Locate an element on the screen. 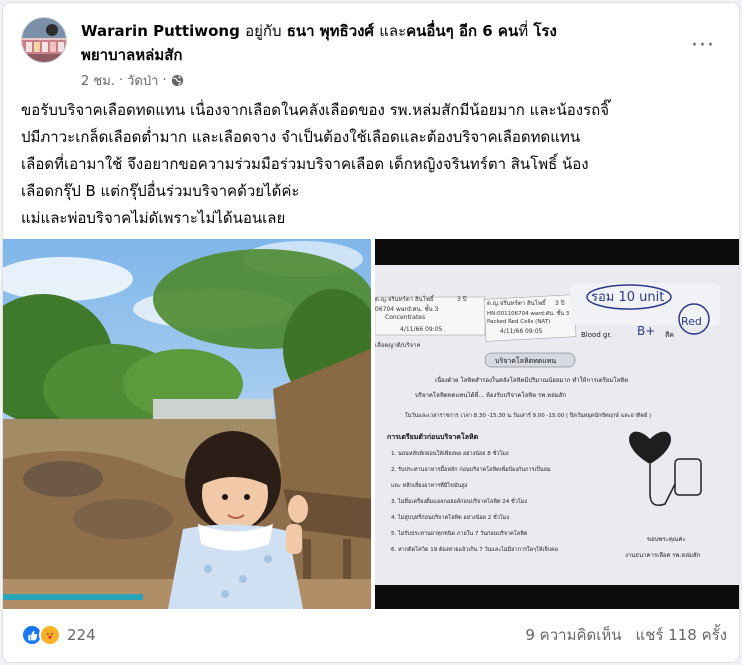  form-prep-title: การเตรียมตัวก่อนบริจาคโลหิต is located at coordinates (433, 436).